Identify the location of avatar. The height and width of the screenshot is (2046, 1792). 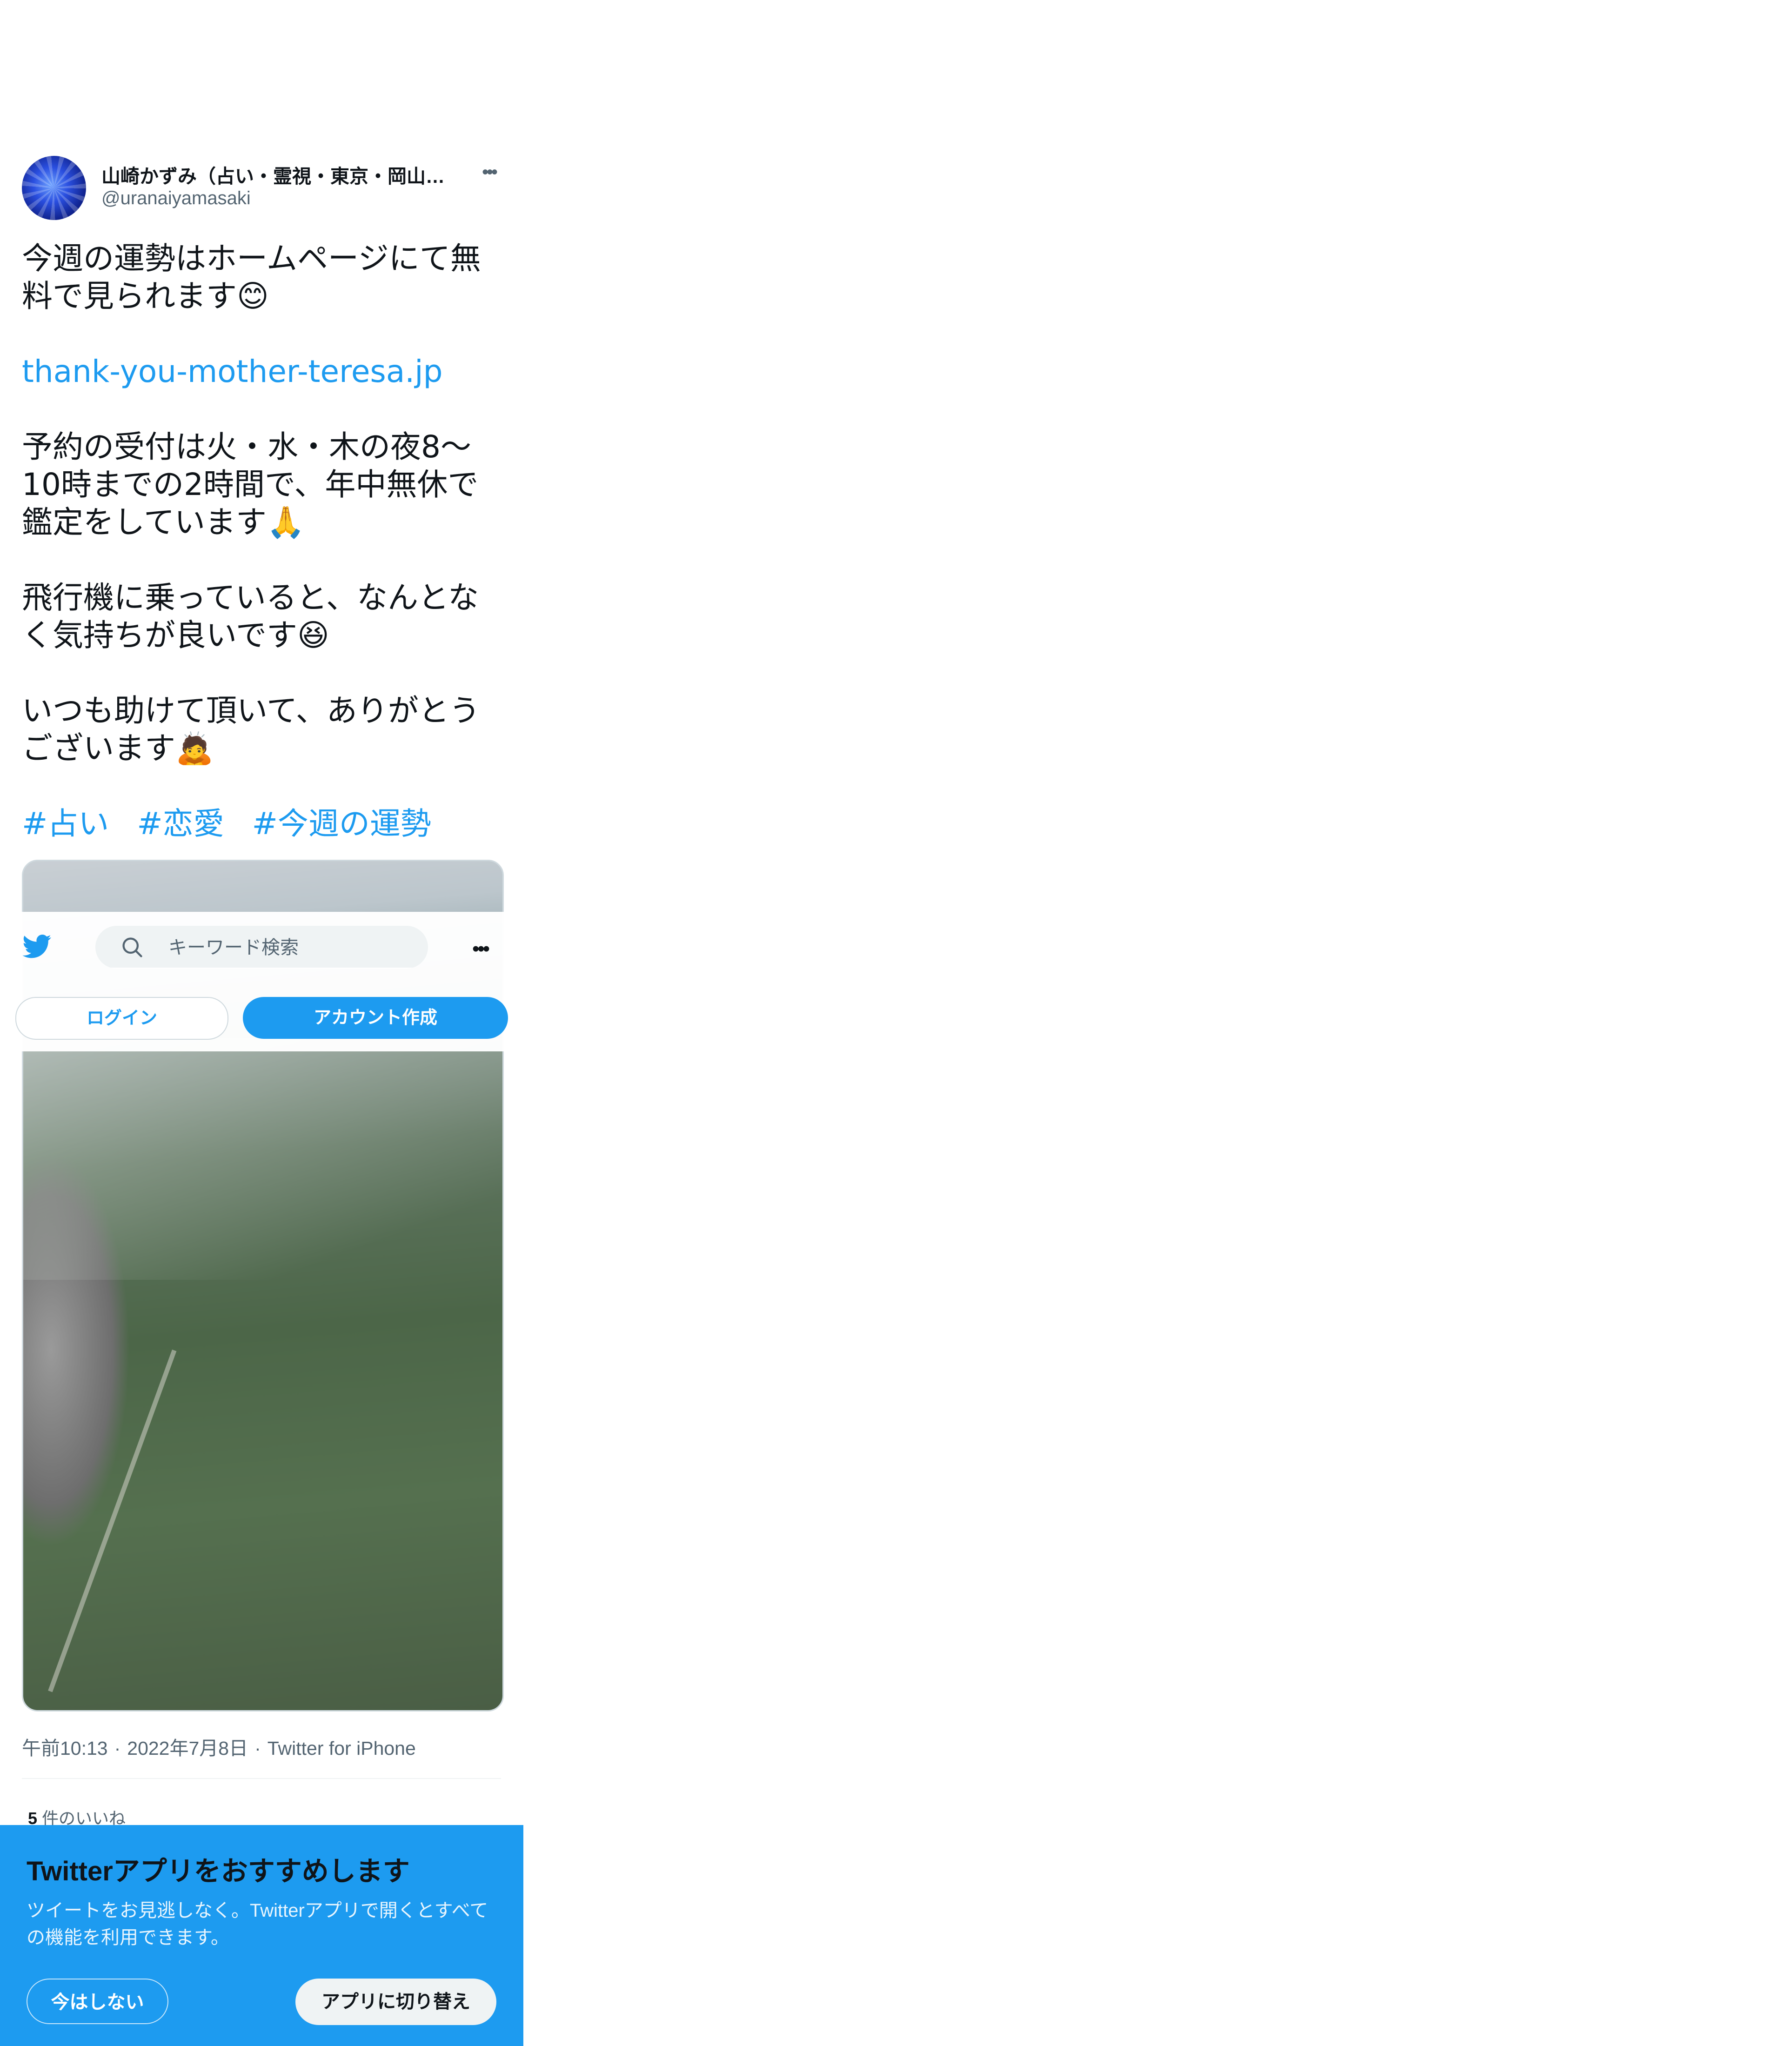
(54, 188).